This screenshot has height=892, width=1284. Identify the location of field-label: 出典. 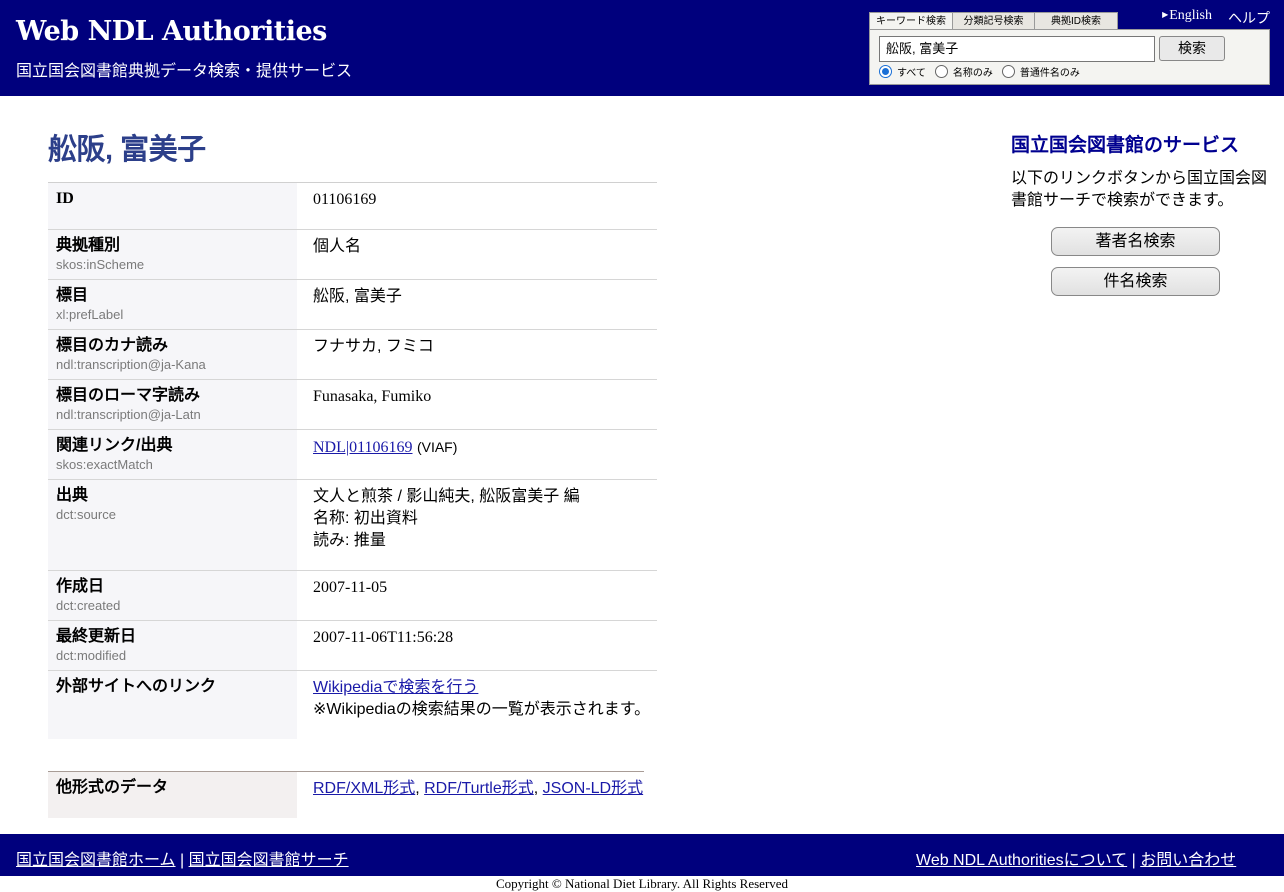
(72, 495).